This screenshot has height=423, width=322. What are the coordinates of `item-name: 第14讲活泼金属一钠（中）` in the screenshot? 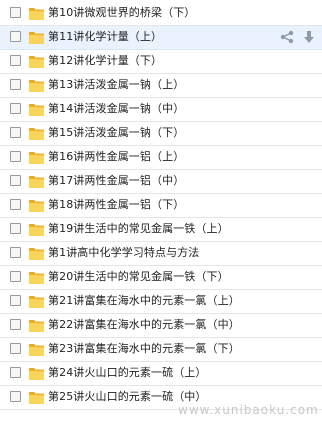 It's located at (116, 109).